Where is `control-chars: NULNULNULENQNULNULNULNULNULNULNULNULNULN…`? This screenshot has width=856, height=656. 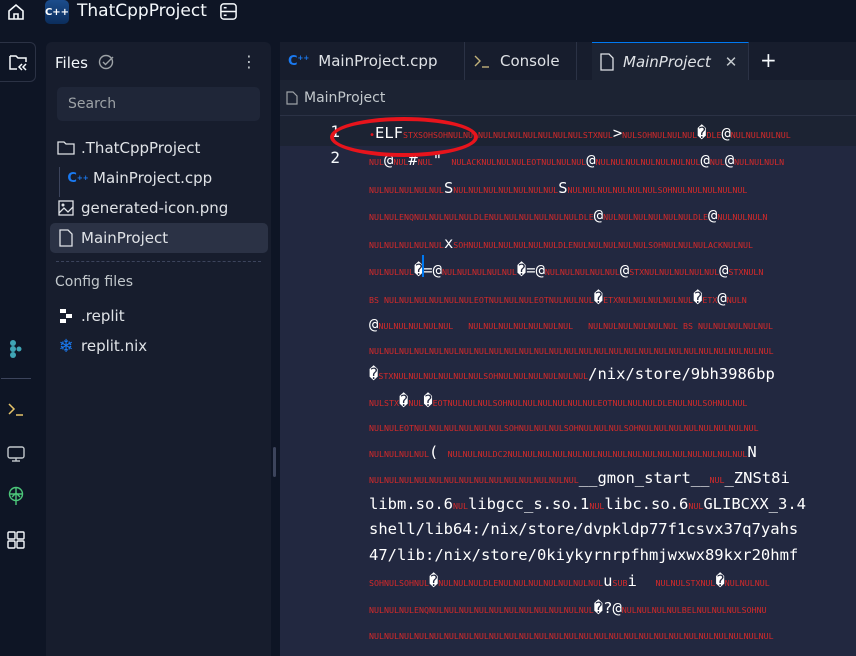
control-chars: NULNULNULENQNULNULNULNULNULNULNULNULNULN… is located at coordinates (481, 610).